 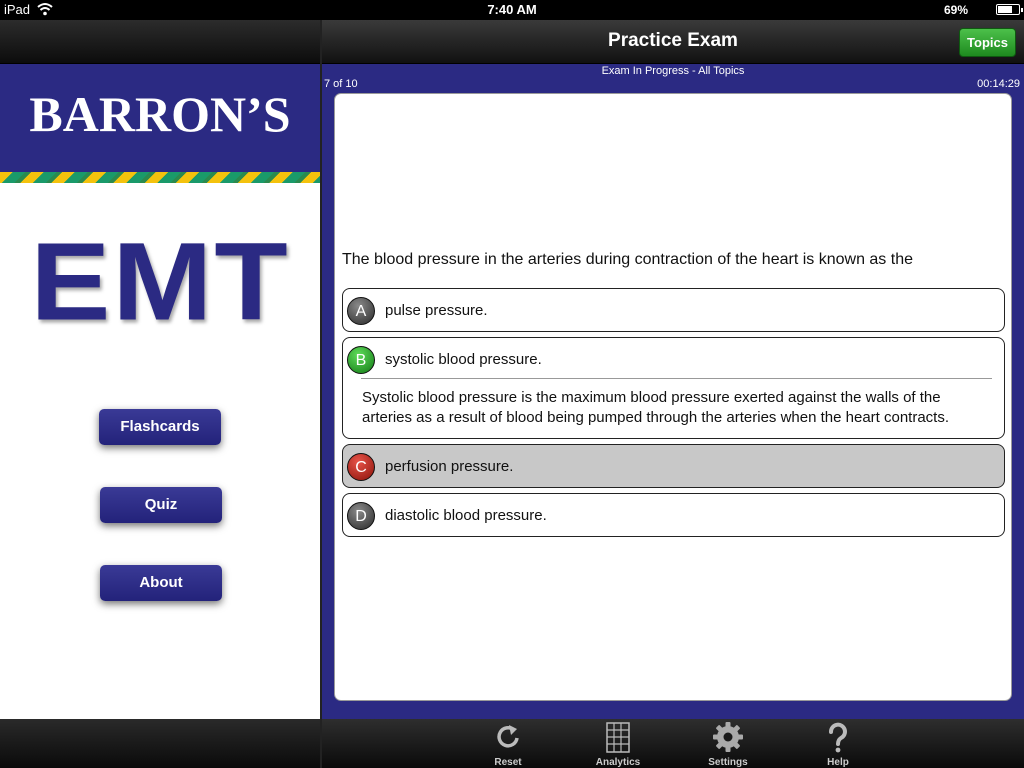 I want to click on help-button: Help, so click(x=838, y=744).